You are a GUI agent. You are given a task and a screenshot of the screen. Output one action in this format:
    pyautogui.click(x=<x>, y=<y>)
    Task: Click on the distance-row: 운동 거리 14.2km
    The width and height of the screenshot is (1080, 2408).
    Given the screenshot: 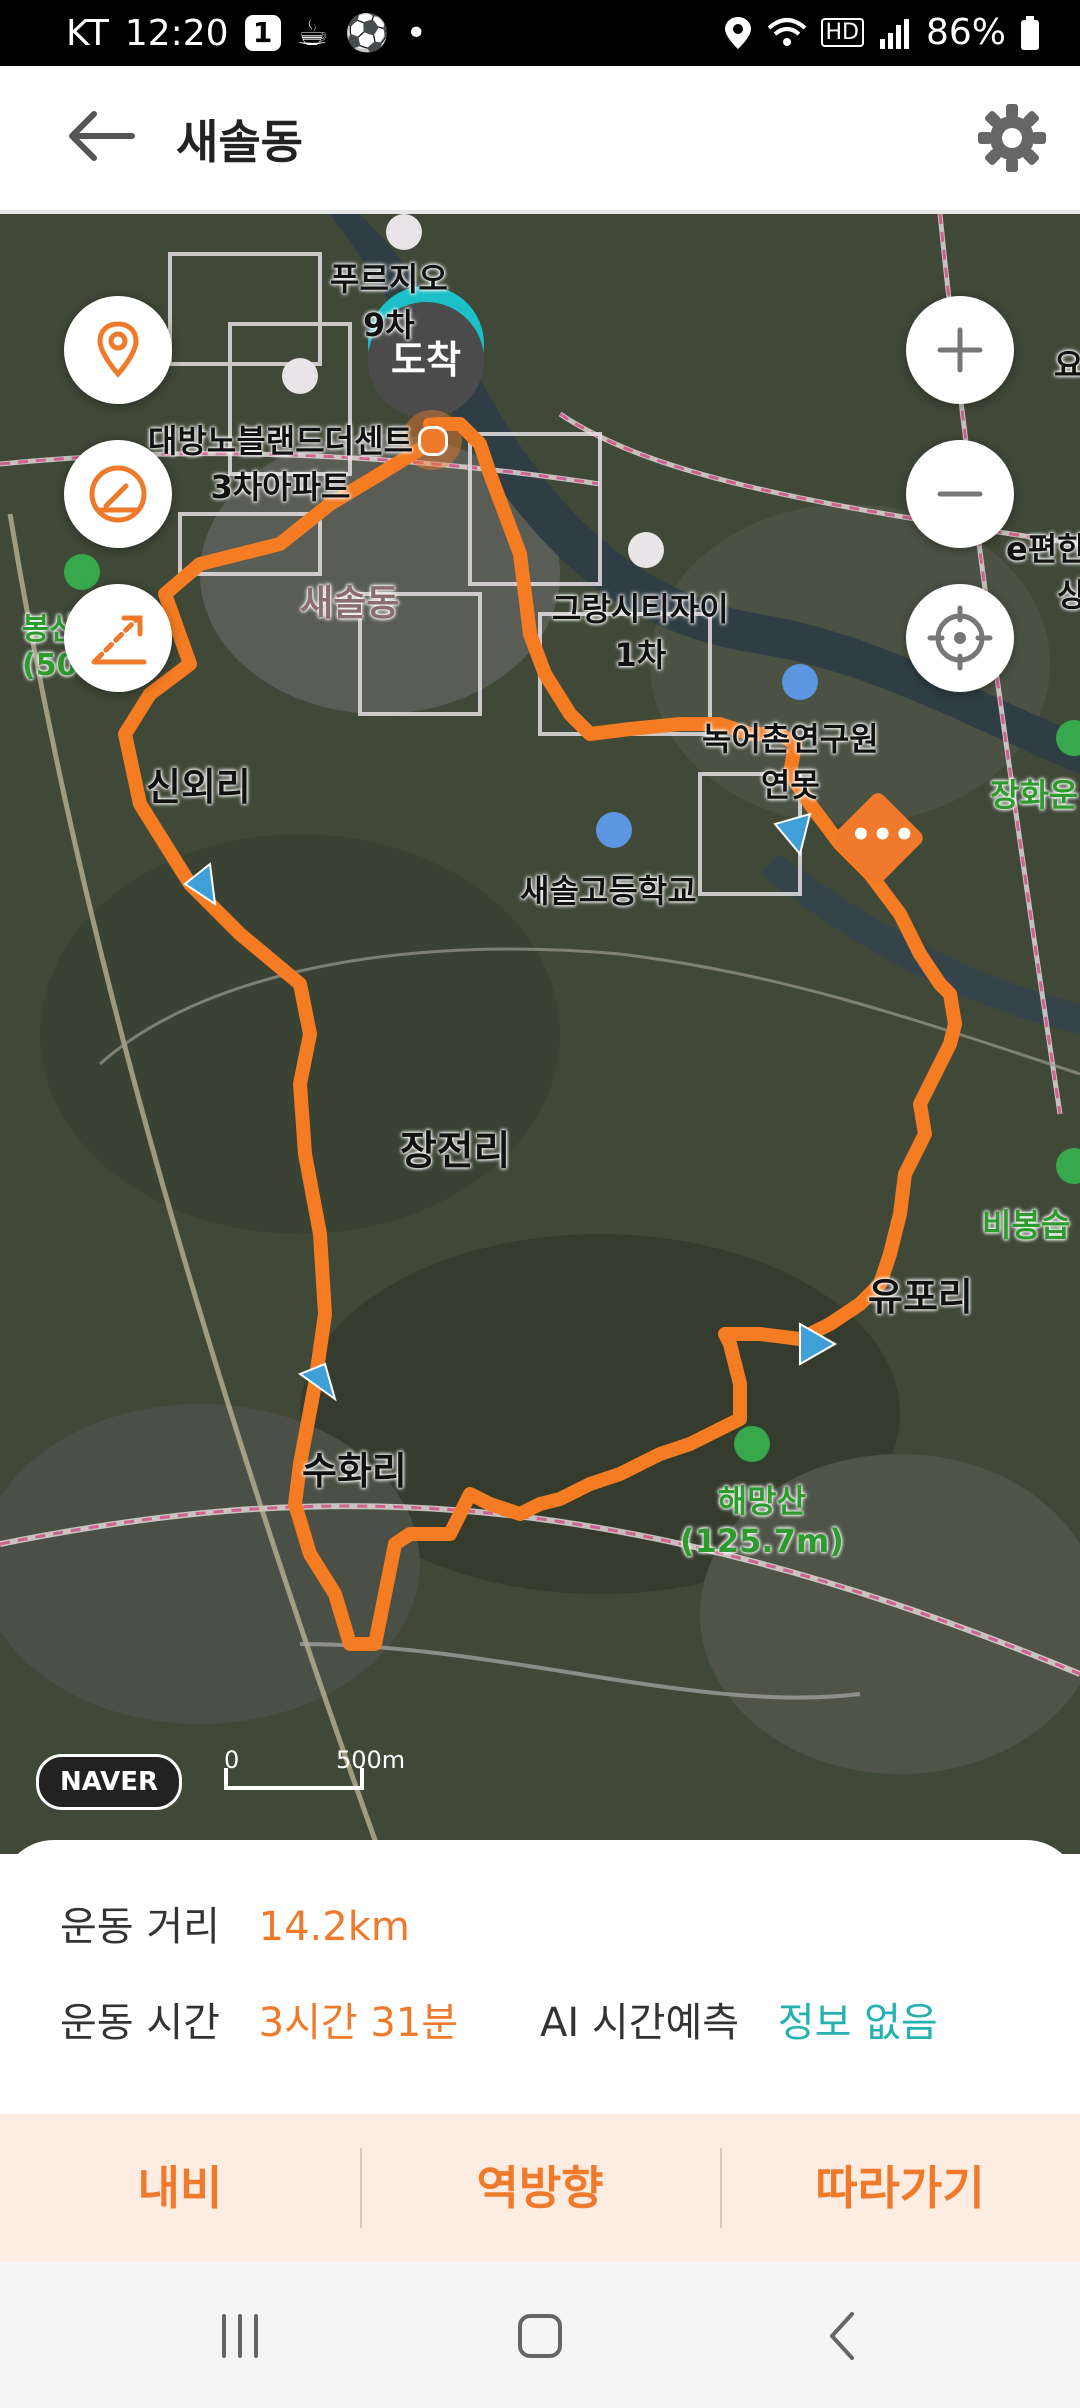 What is the action you would take?
    pyautogui.click(x=235, y=1923)
    